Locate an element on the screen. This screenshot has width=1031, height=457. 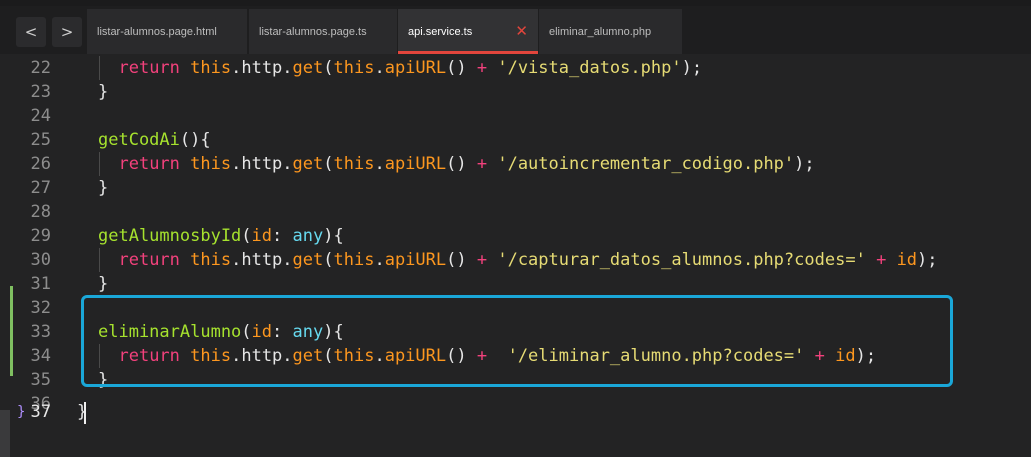
tab-eliminar-alumno-php: eliminar_alumno.php is located at coordinates (610, 31).